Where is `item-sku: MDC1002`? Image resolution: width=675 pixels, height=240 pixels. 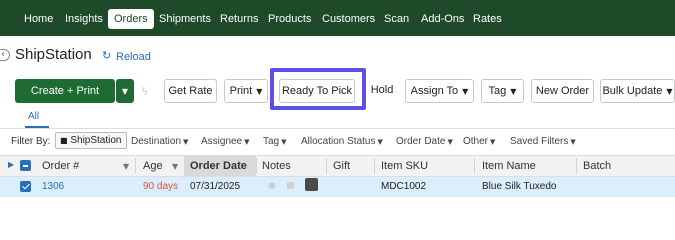 item-sku: MDC1002 is located at coordinates (404, 186).